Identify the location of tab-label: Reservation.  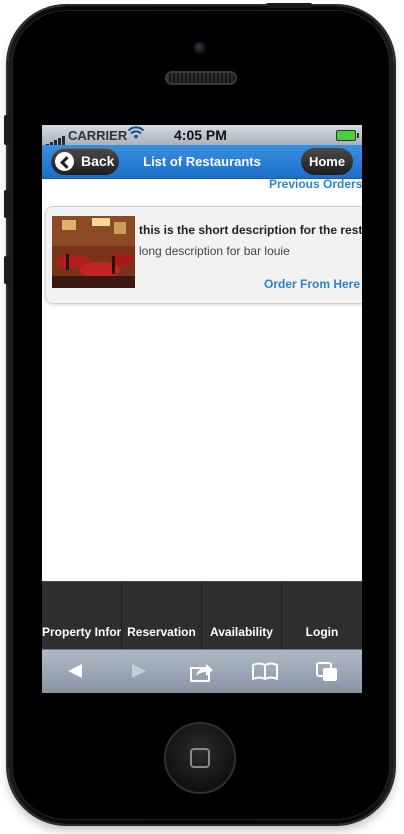
(161, 632).